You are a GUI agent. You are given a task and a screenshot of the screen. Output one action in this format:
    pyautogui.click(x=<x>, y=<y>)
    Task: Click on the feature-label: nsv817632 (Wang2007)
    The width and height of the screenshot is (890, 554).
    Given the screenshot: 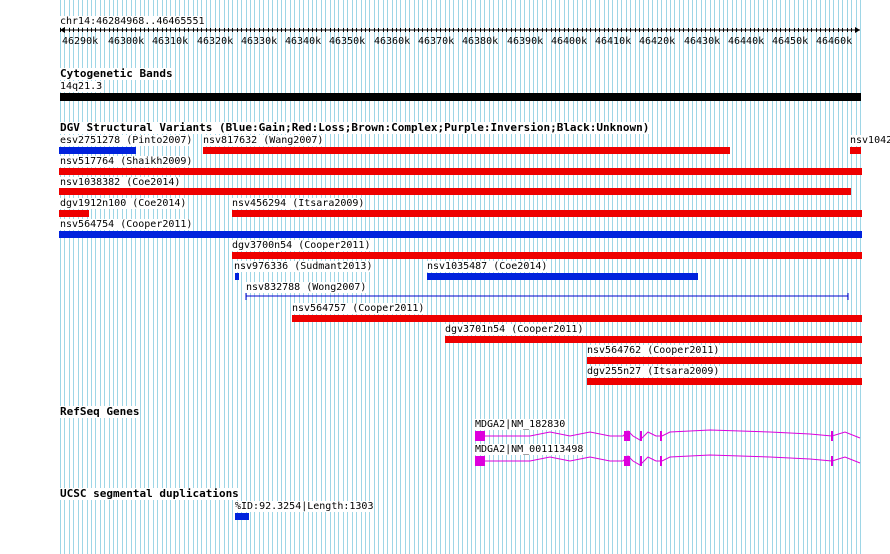 What is the action you would take?
    pyautogui.click(x=264, y=140)
    